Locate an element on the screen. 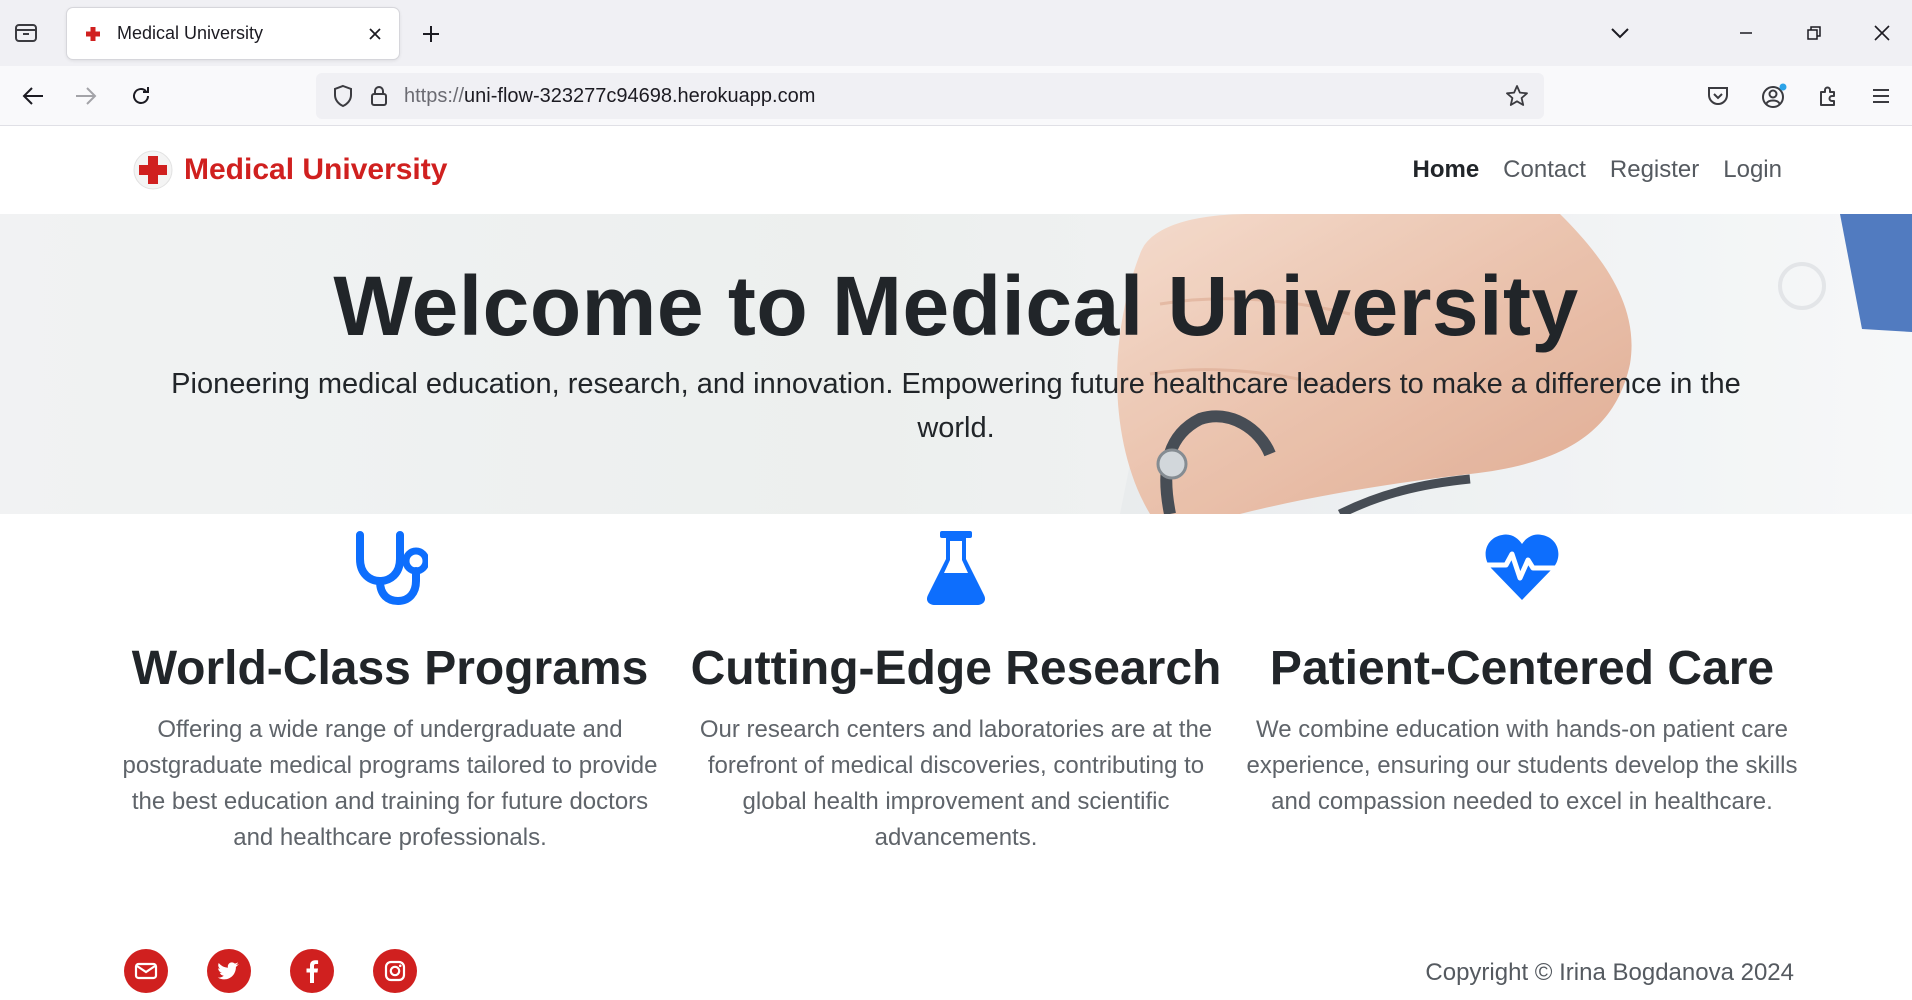  hamburger-menu-icon is located at coordinates (1881, 96).